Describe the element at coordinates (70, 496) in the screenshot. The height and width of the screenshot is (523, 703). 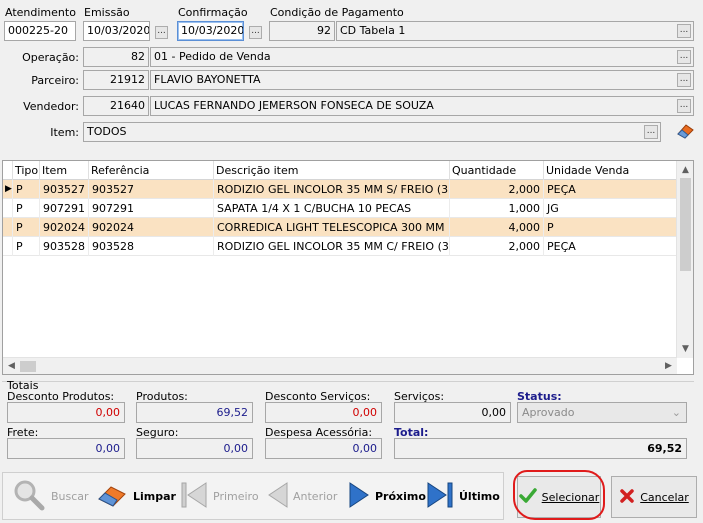
I see `buscar-label: Buscar` at that location.